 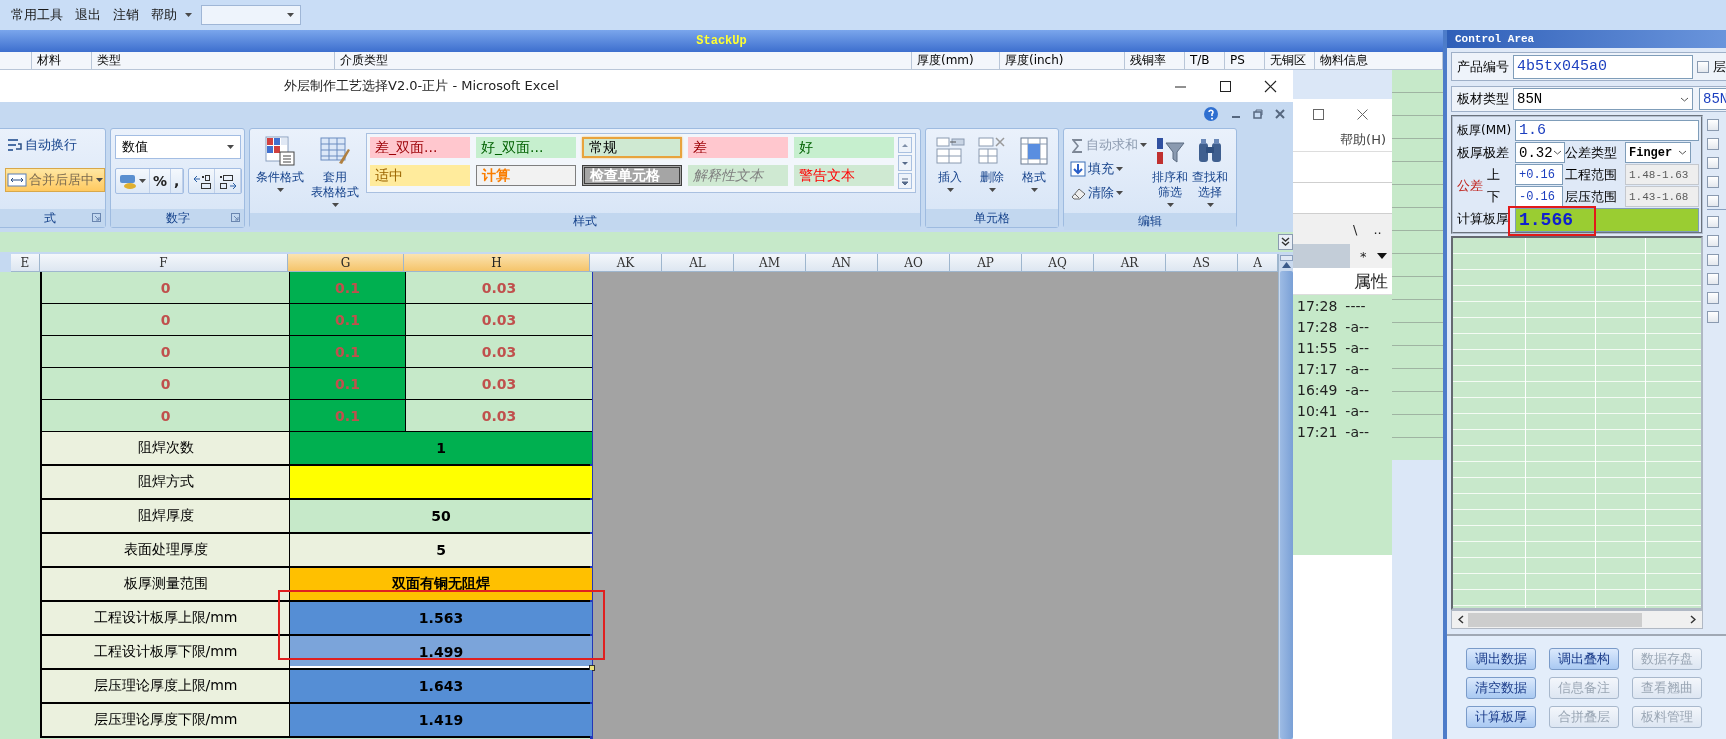 I want to click on column-header: A, so click(x=1258, y=263).